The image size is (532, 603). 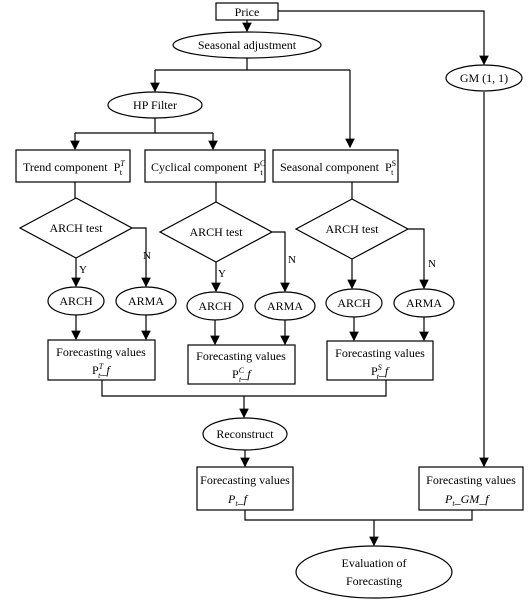 I want to click on arma-model-seasonal: ARMA, so click(x=424, y=303).